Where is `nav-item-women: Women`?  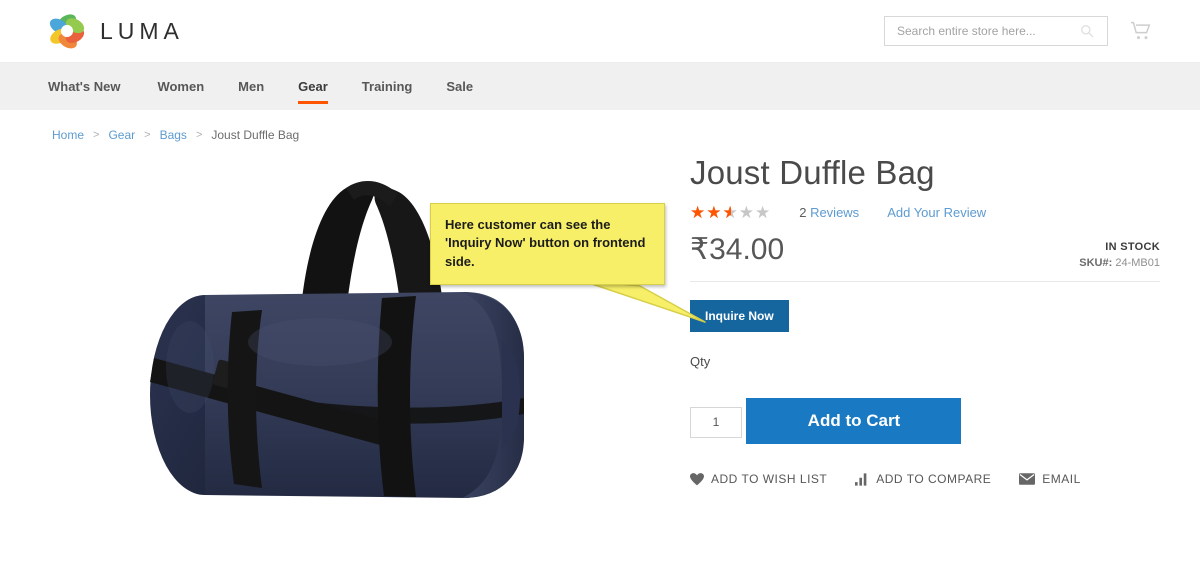
nav-item-women: Women is located at coordinates (180, 86).